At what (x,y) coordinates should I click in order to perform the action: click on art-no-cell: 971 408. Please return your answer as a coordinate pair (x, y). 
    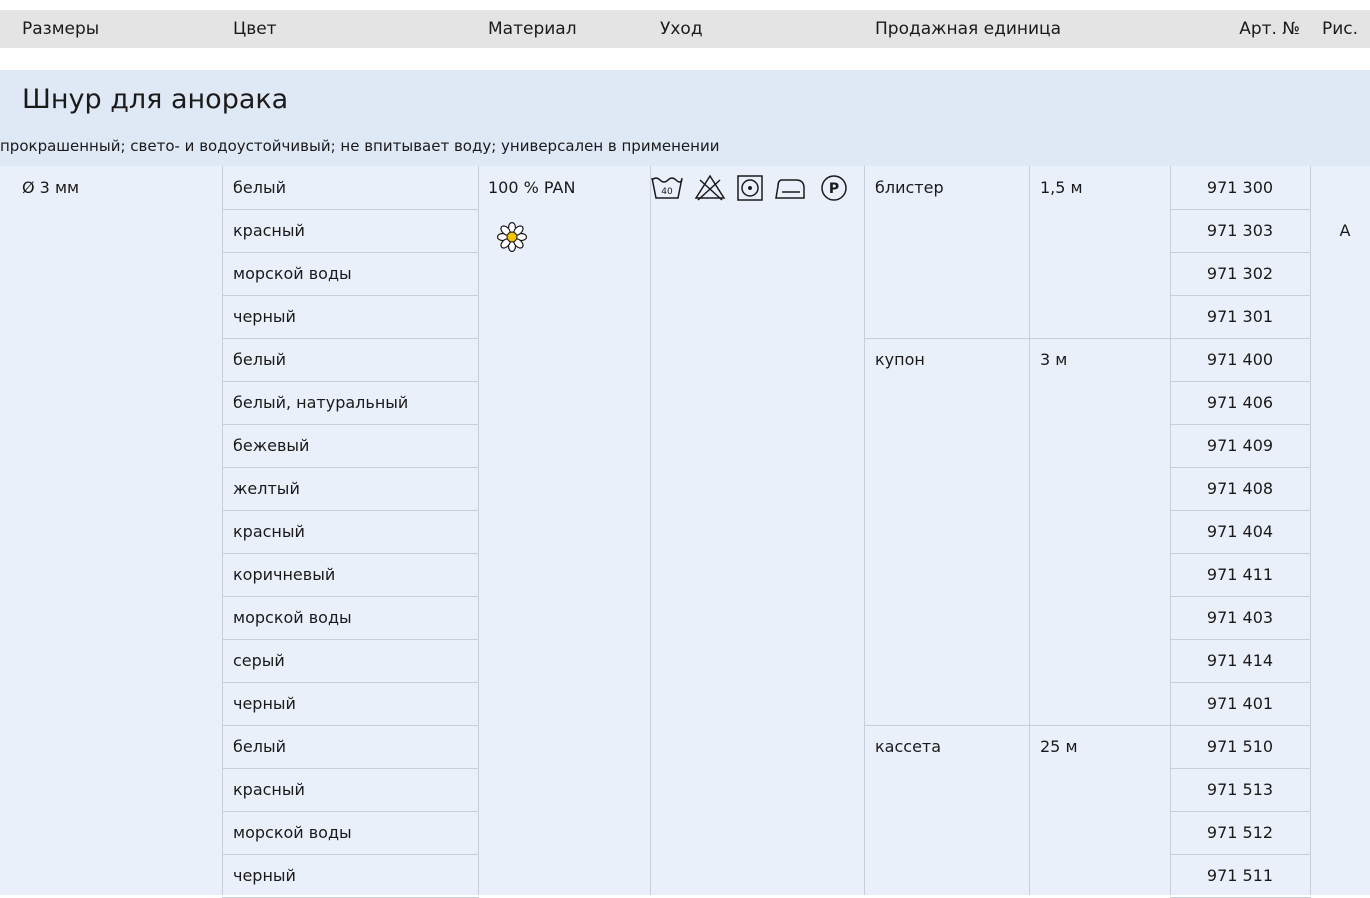
    Looking at the image, I should click on (1240, 488).